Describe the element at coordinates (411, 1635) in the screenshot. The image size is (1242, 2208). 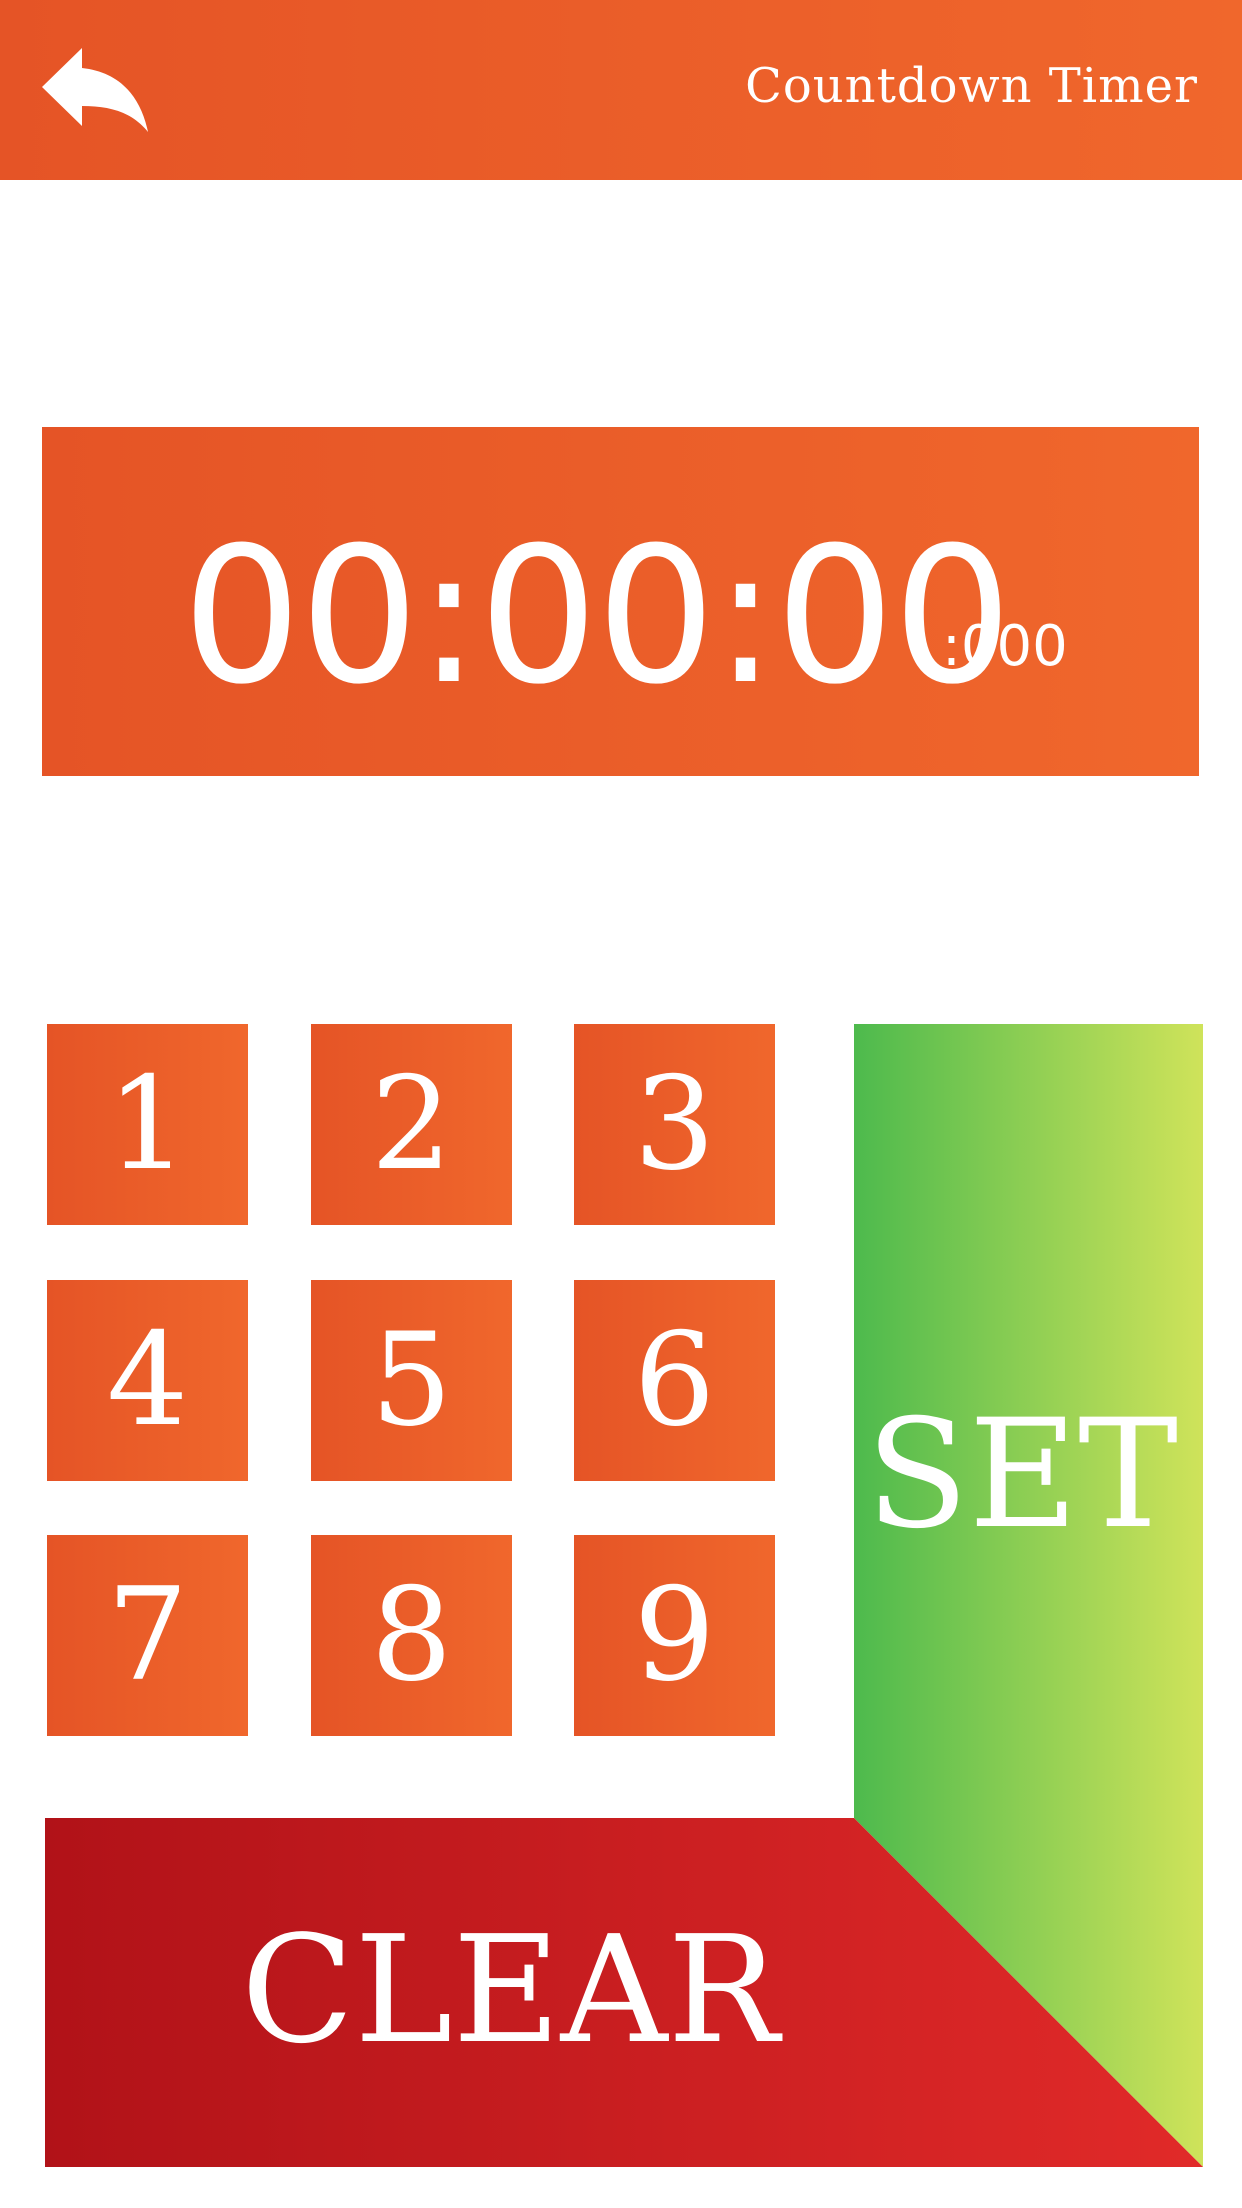
I see `key-8: 8` at that location.